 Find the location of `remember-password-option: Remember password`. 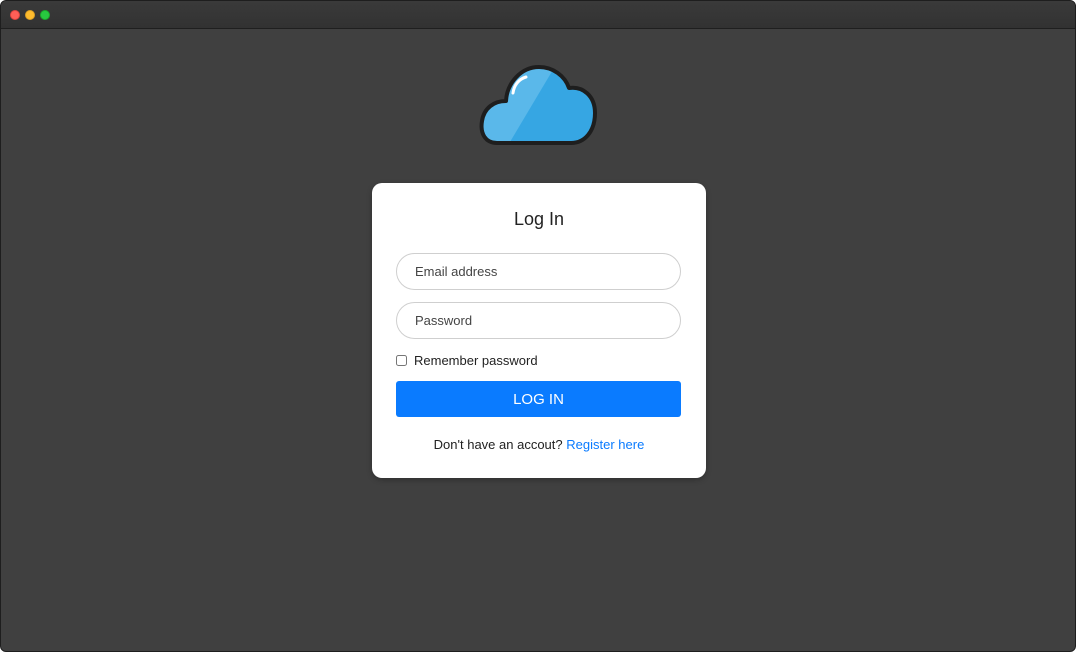

remember-password-option: Remember password is located at coordinates (467, 360).